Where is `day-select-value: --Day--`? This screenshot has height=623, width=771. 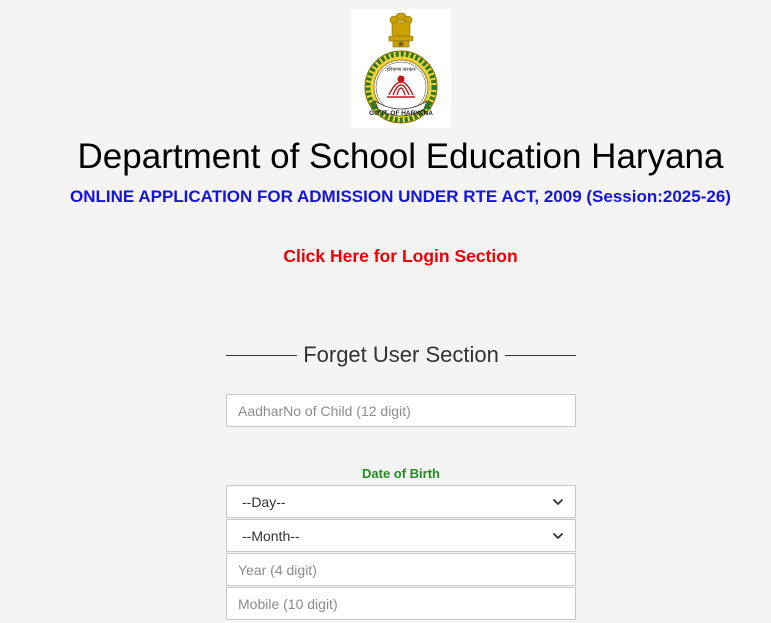
day-select-value: --Day-- is located at coordinates (264, 501).